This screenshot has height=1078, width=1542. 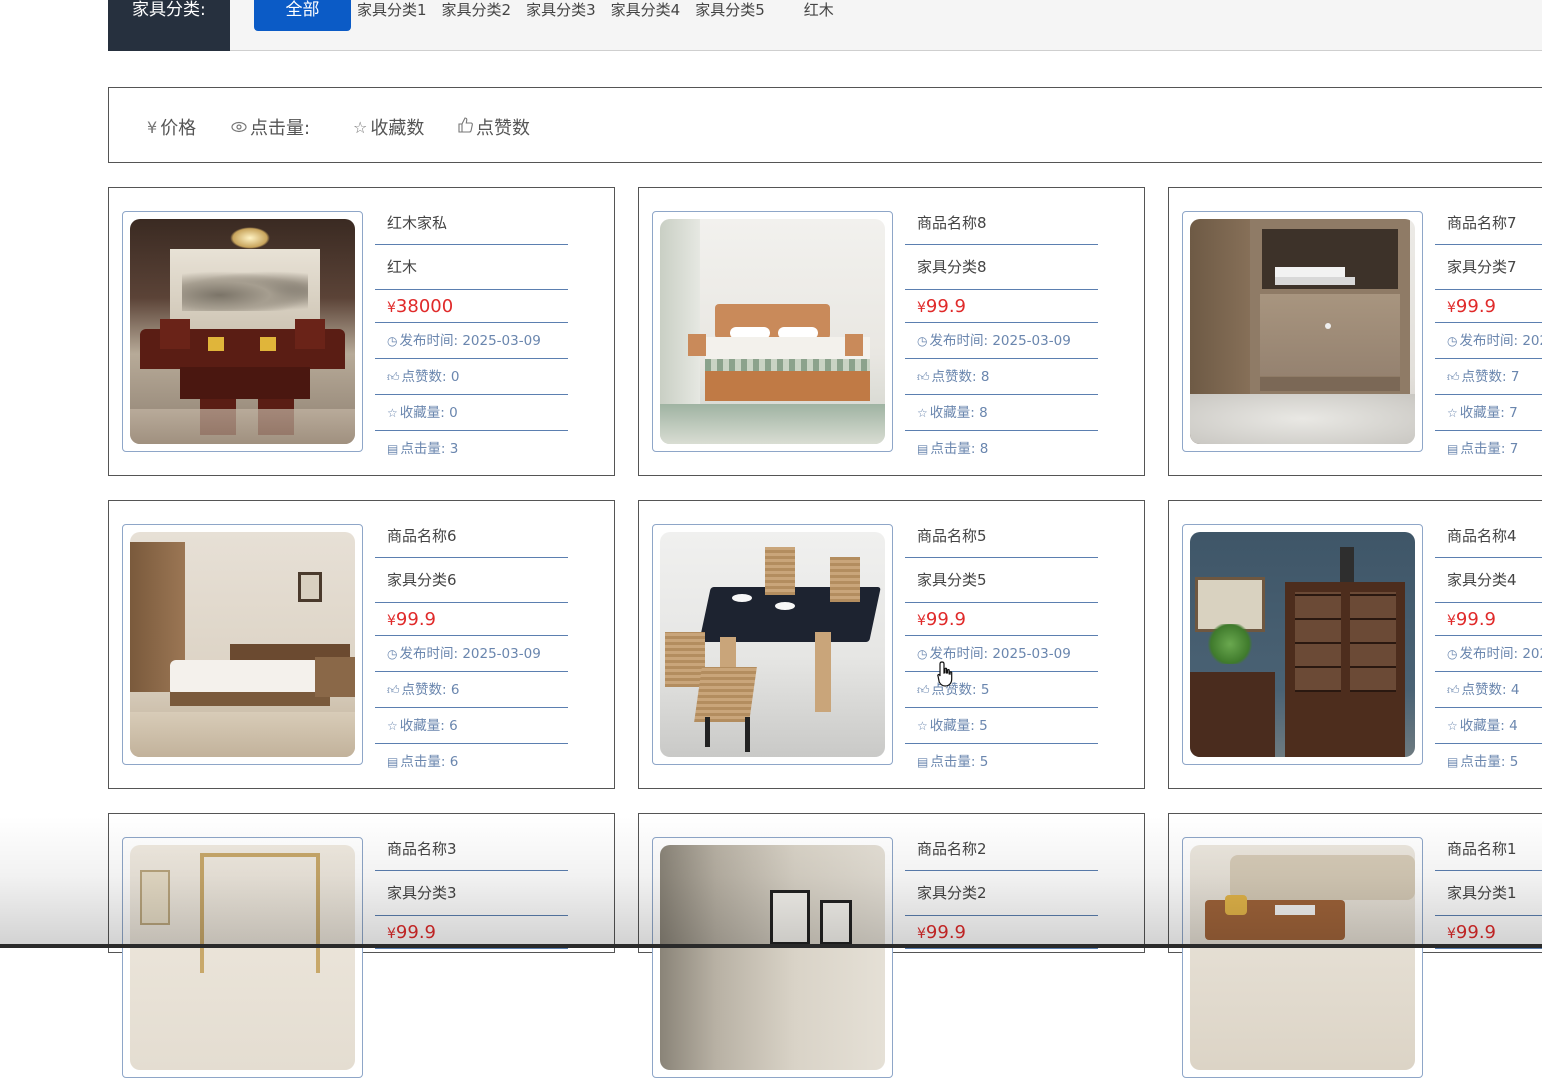 I want to click on product-name: 商品名称6, so click(x=471, y=537).